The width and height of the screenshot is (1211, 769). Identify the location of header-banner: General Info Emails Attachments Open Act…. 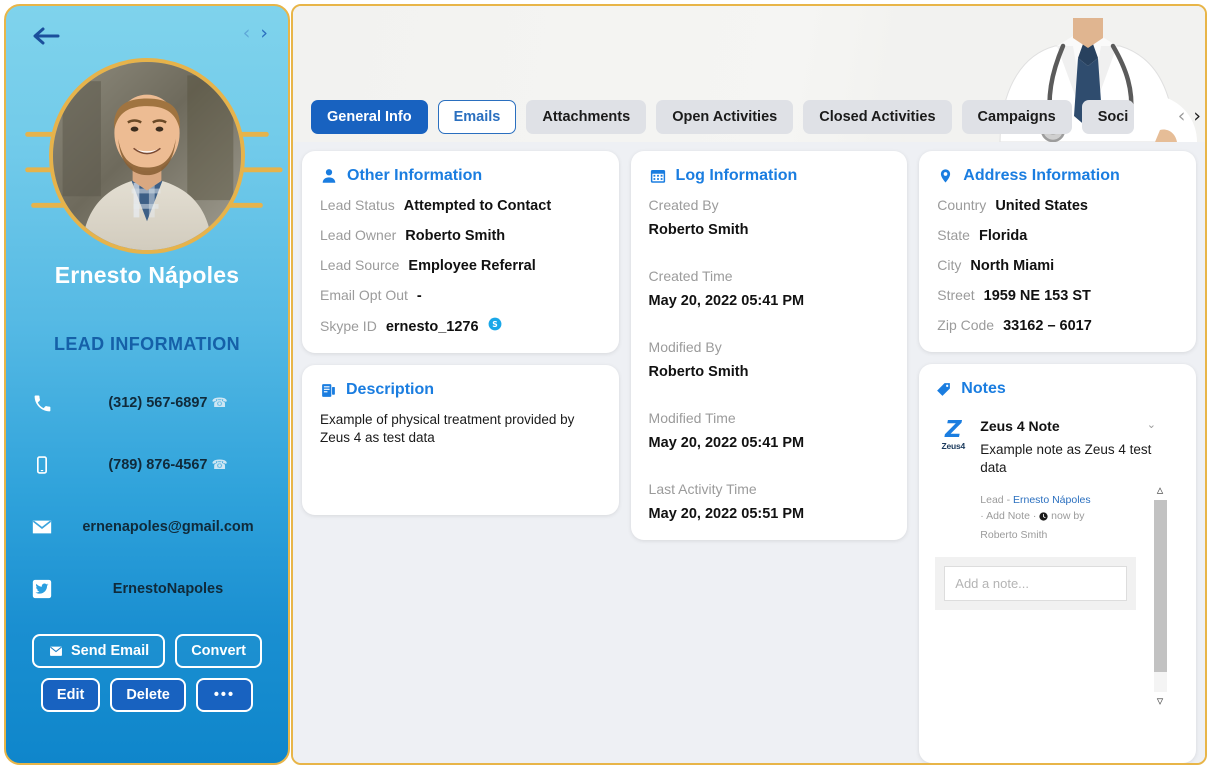
(749, 74).